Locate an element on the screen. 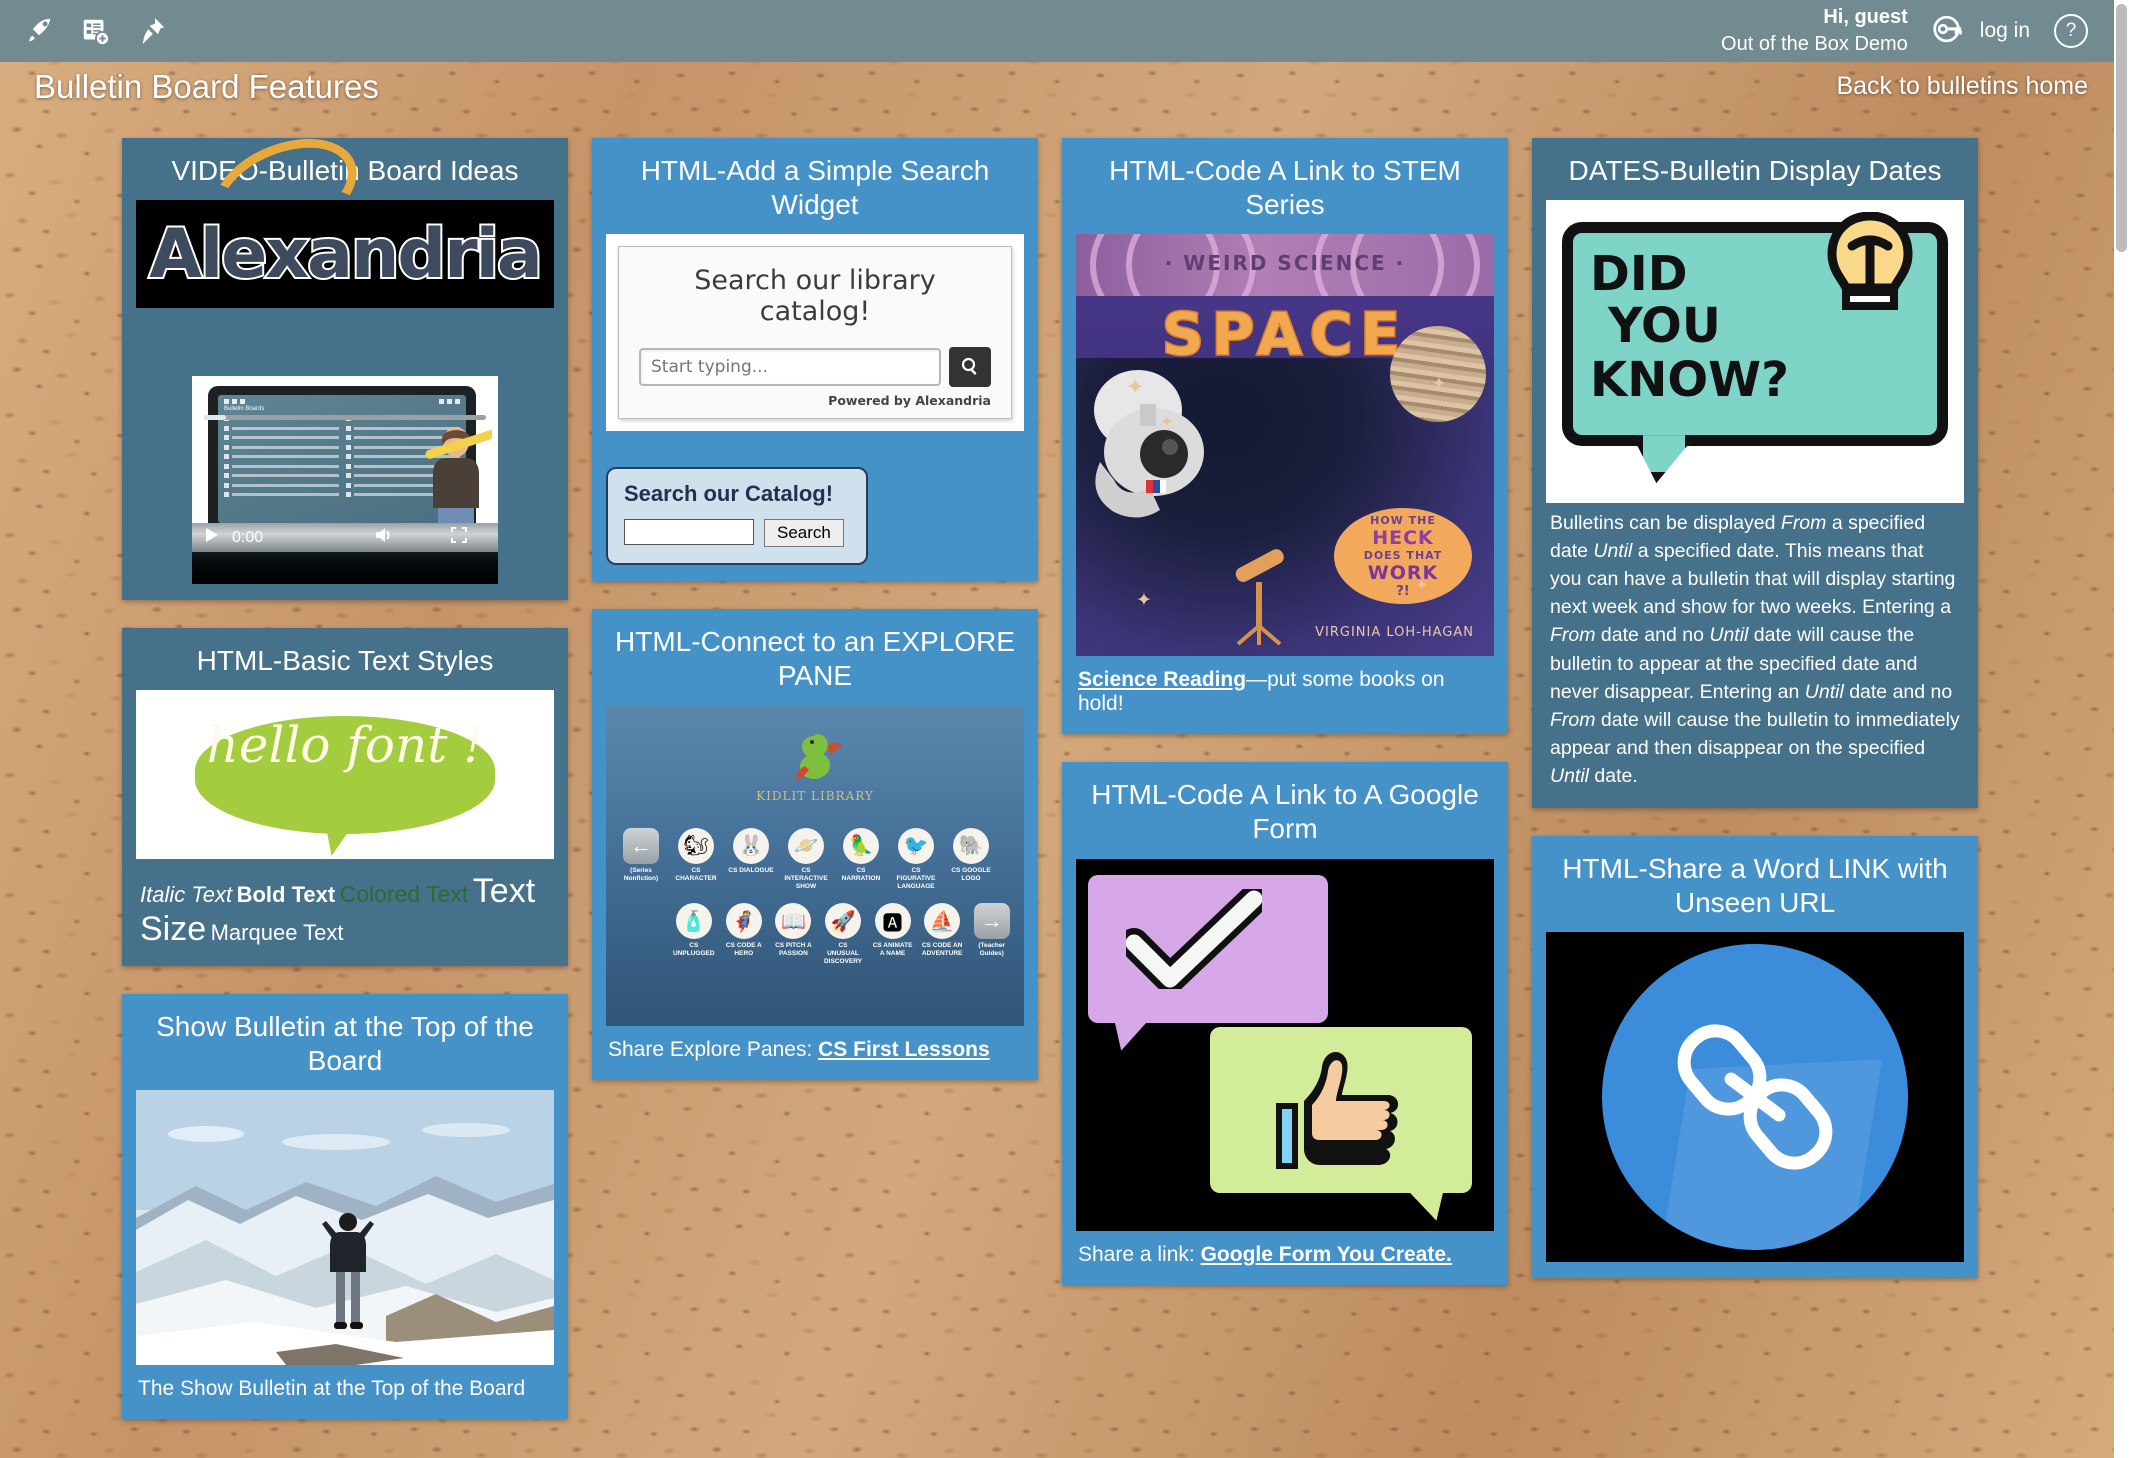 This screenshot has width=2129, height=1458. card-share-word-link: HTML-Share a Word LINK with Unseen URL is located at coordinates (1755, 1057).